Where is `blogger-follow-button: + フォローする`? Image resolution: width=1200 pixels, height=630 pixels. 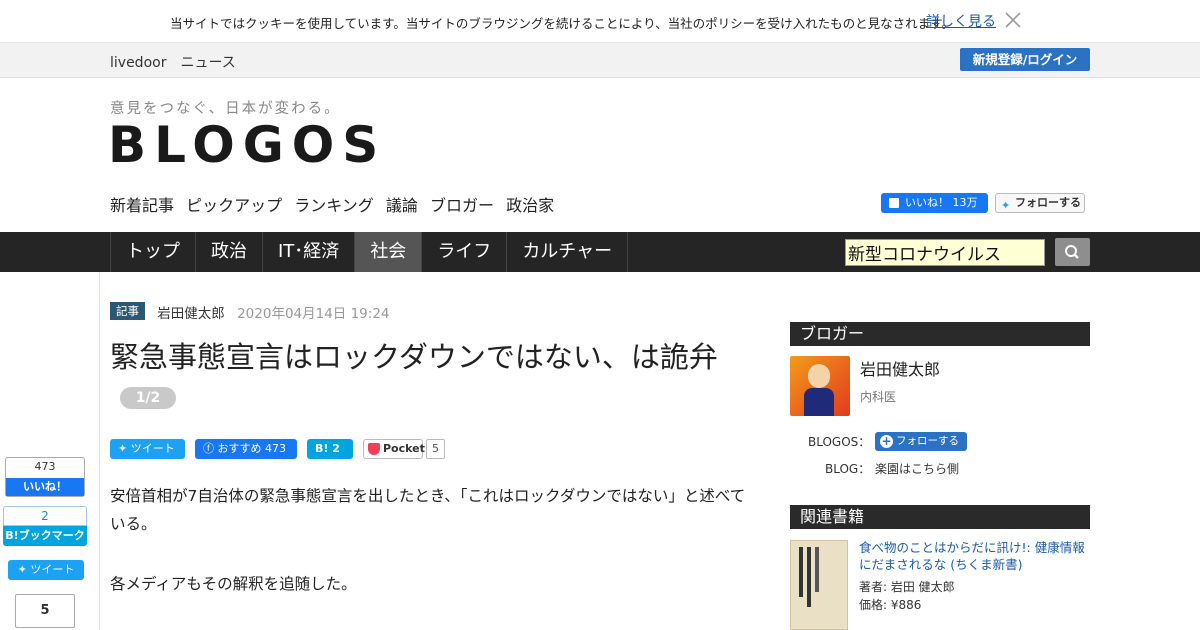 blogger-follow-button: + フォローする is located at coordinates (921, 441).